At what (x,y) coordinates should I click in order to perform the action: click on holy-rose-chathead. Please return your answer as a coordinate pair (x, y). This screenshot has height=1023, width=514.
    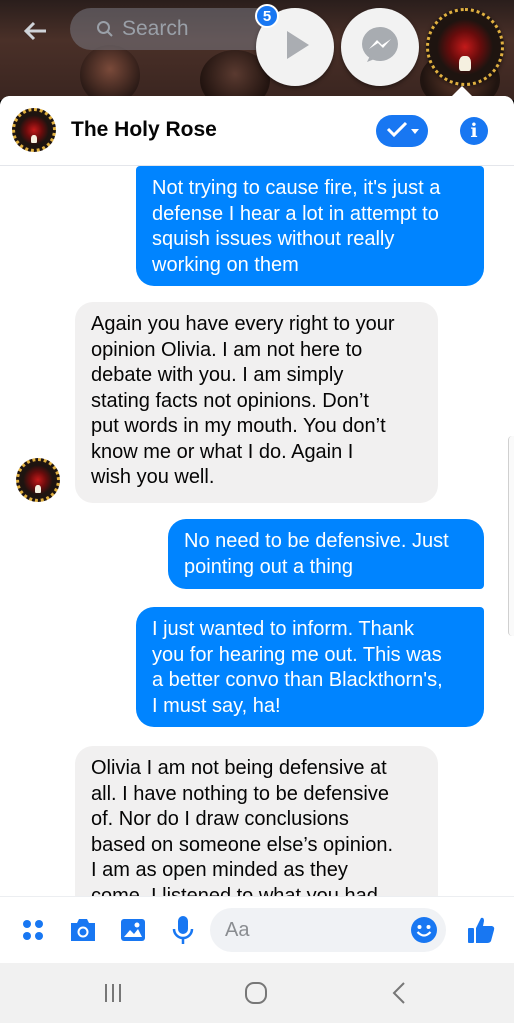
    Looking at the image, I should click on (465, 47).